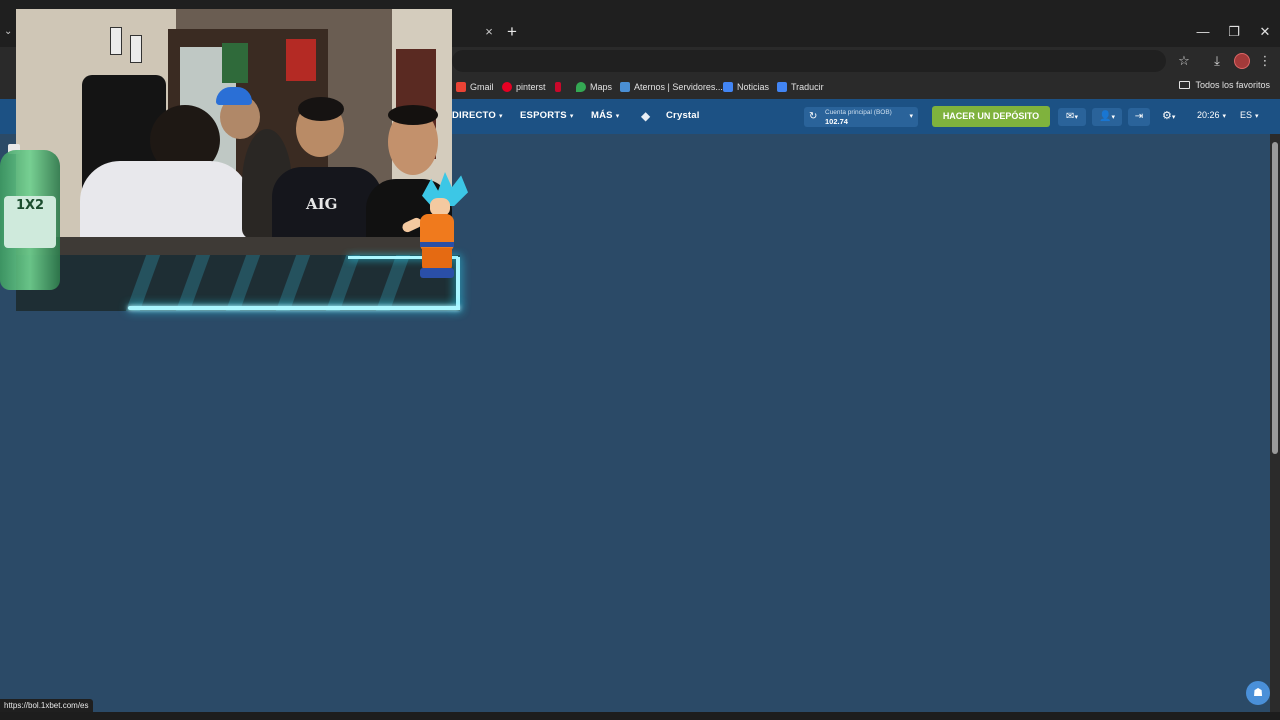 The width and height of the screenshot is (1280, 720). I want to click on bookmark-nba, so click(560, 87).